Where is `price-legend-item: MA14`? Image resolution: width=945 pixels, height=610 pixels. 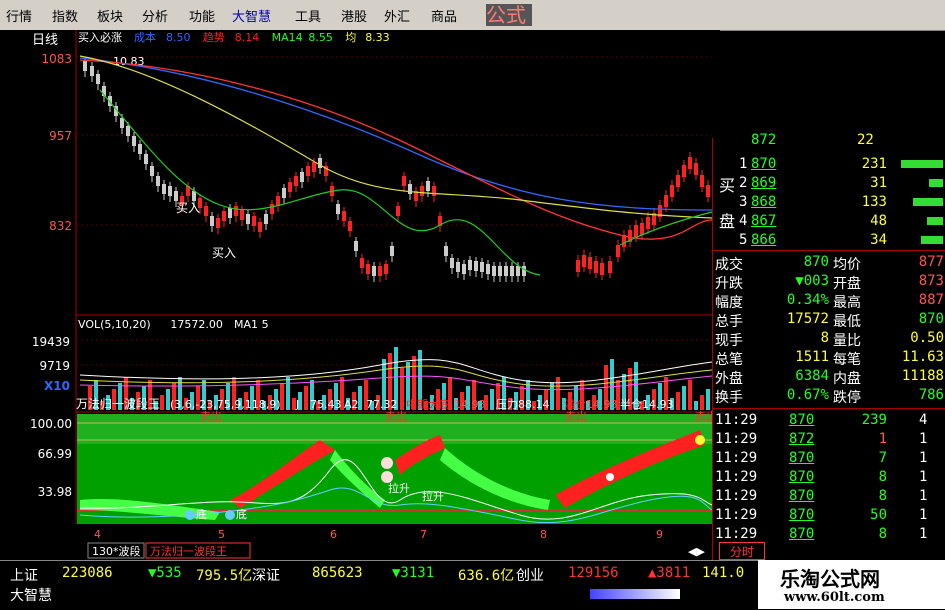
price-legend-item: MA14 is located at coordinates (287, 37).